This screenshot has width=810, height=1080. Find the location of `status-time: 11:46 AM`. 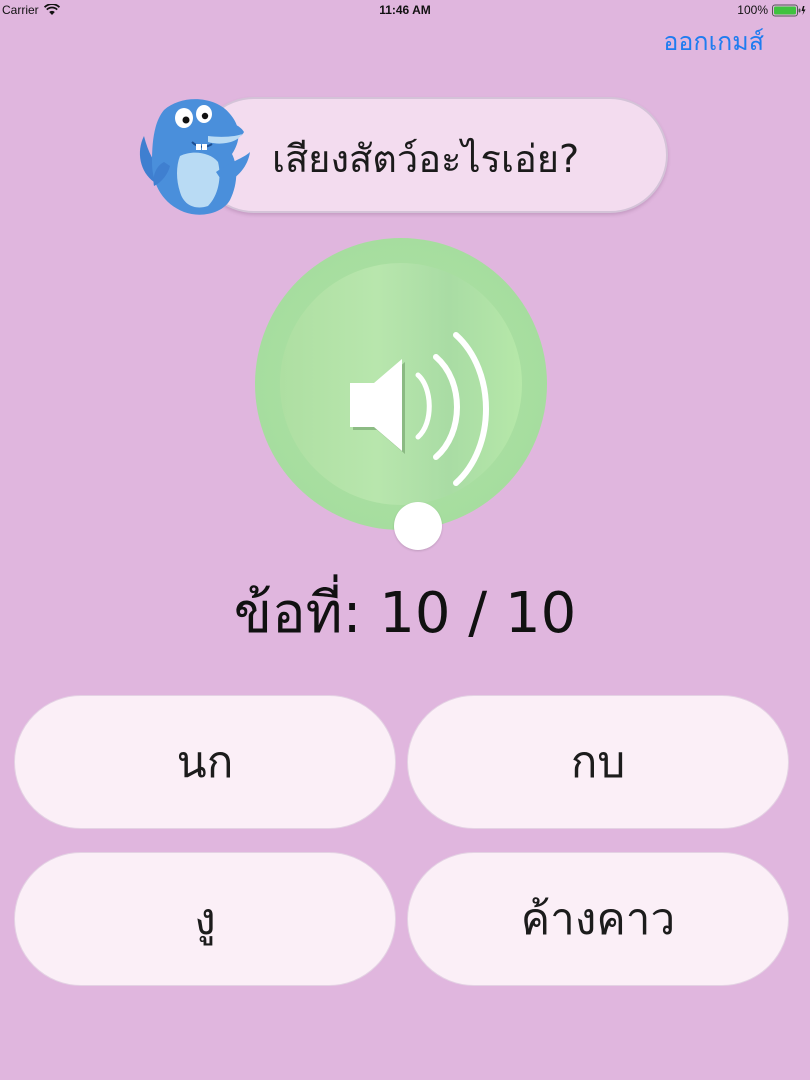

status-time: 11:46 AM is located at coordinates (405, 10).